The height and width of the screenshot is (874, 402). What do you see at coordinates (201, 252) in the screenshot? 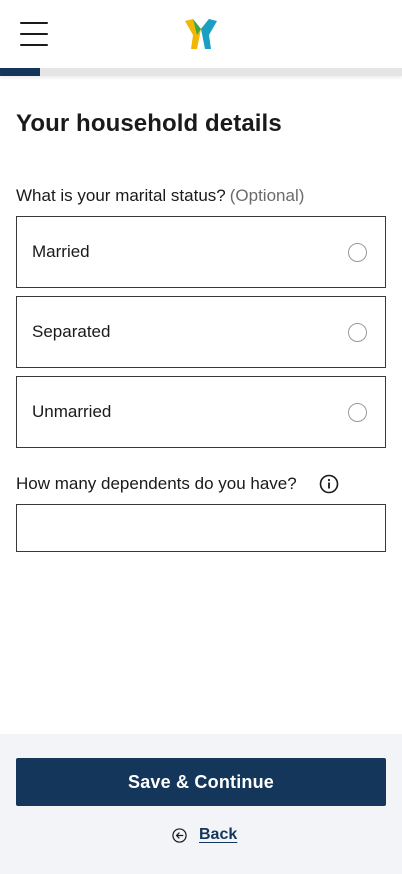
I see `radio-option-married: Married` at bounding box center [201, 252].